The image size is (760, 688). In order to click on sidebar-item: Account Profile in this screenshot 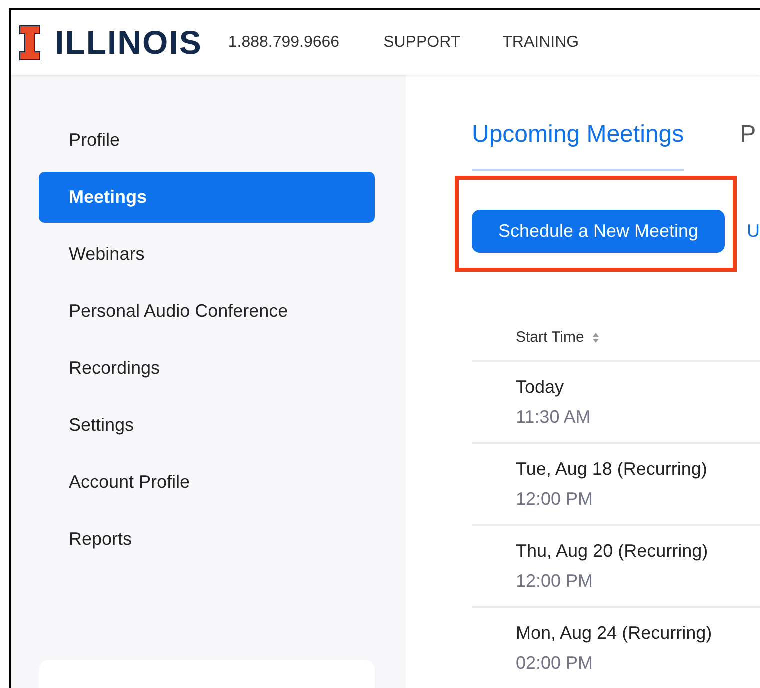, I will do `click(207, 482)`.